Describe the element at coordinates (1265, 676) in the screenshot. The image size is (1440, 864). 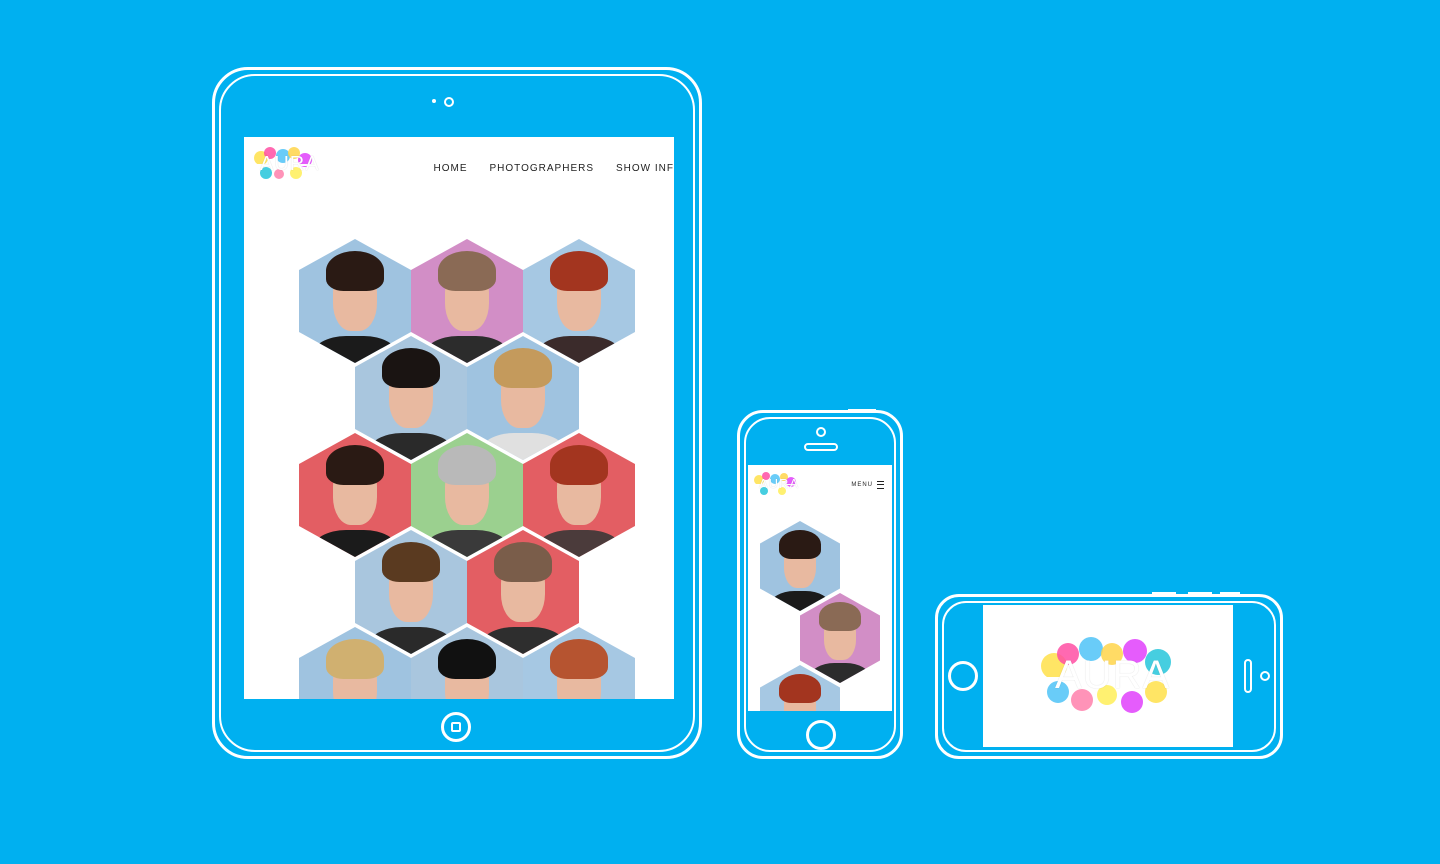
I see `iphone-landscape-camera` at that location.